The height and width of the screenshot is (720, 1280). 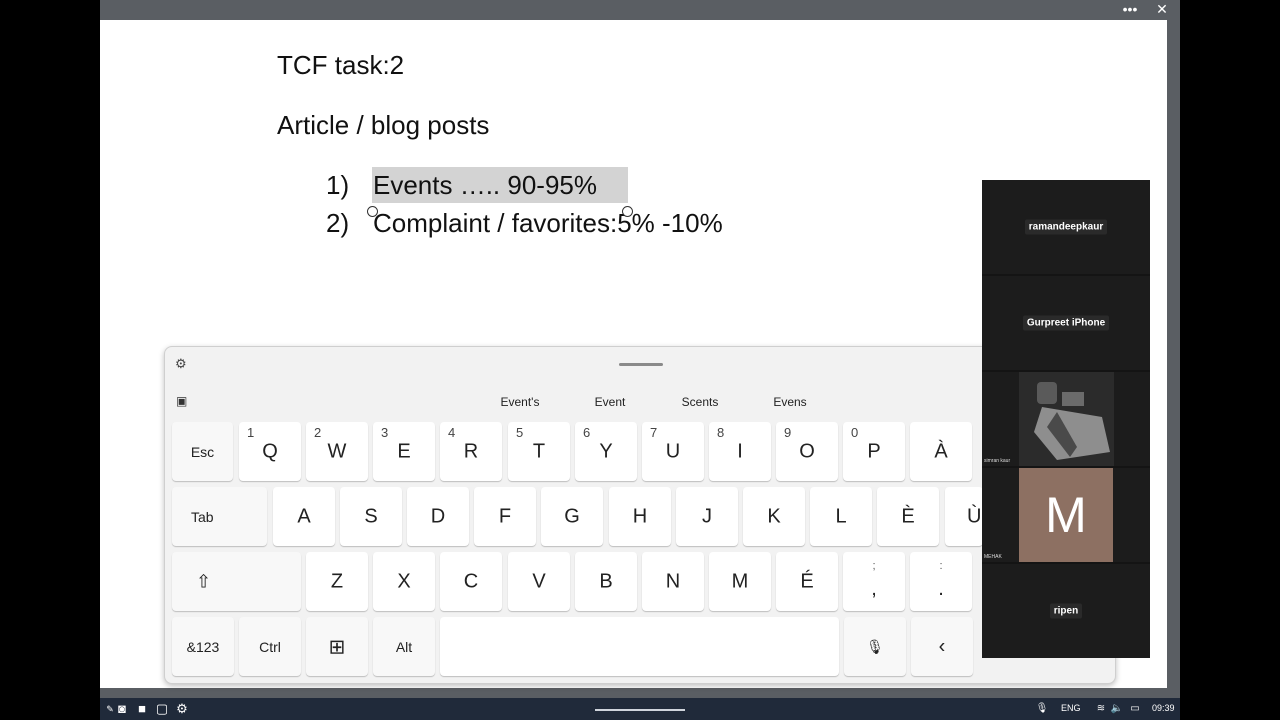 I want to click on alt-key: Alt, so click(x=404, y=646).